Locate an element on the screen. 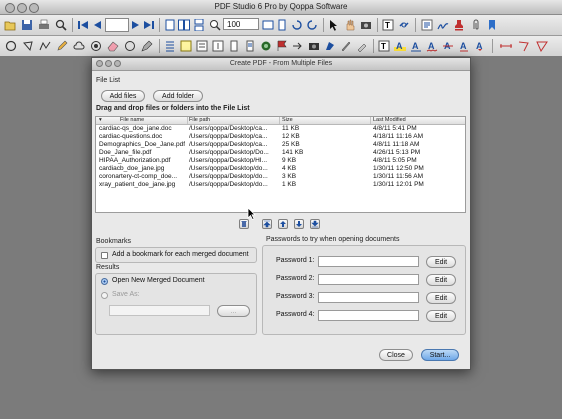  column-header: File name is located at coordinates (132, 120).